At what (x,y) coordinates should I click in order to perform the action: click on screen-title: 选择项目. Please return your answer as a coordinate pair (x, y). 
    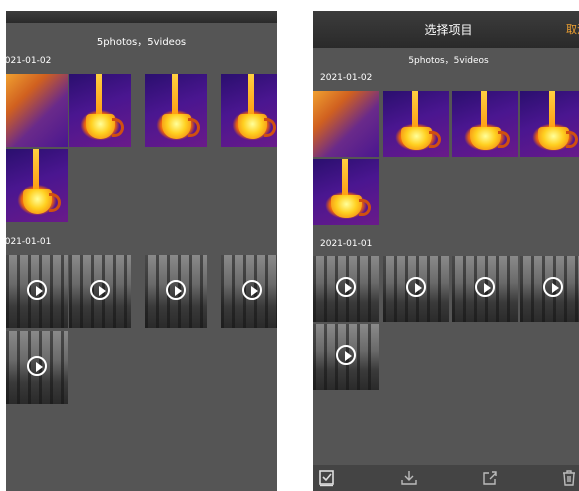
    Looking at the image, I should click on (448, 30).